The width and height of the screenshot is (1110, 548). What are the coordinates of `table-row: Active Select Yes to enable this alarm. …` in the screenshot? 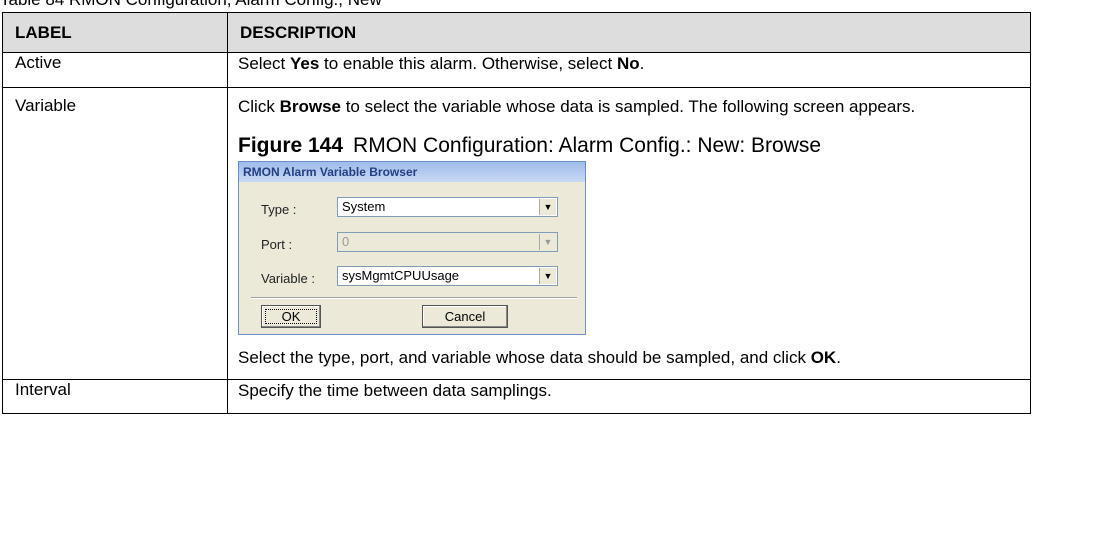 It's located at (516, 70).